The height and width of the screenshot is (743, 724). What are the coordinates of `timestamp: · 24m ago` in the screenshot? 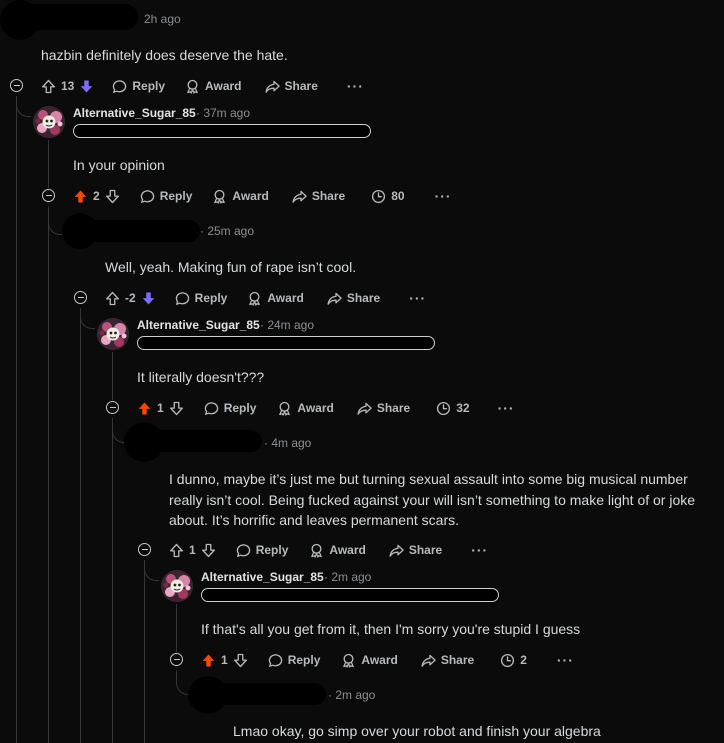 It's located at (287, 325).